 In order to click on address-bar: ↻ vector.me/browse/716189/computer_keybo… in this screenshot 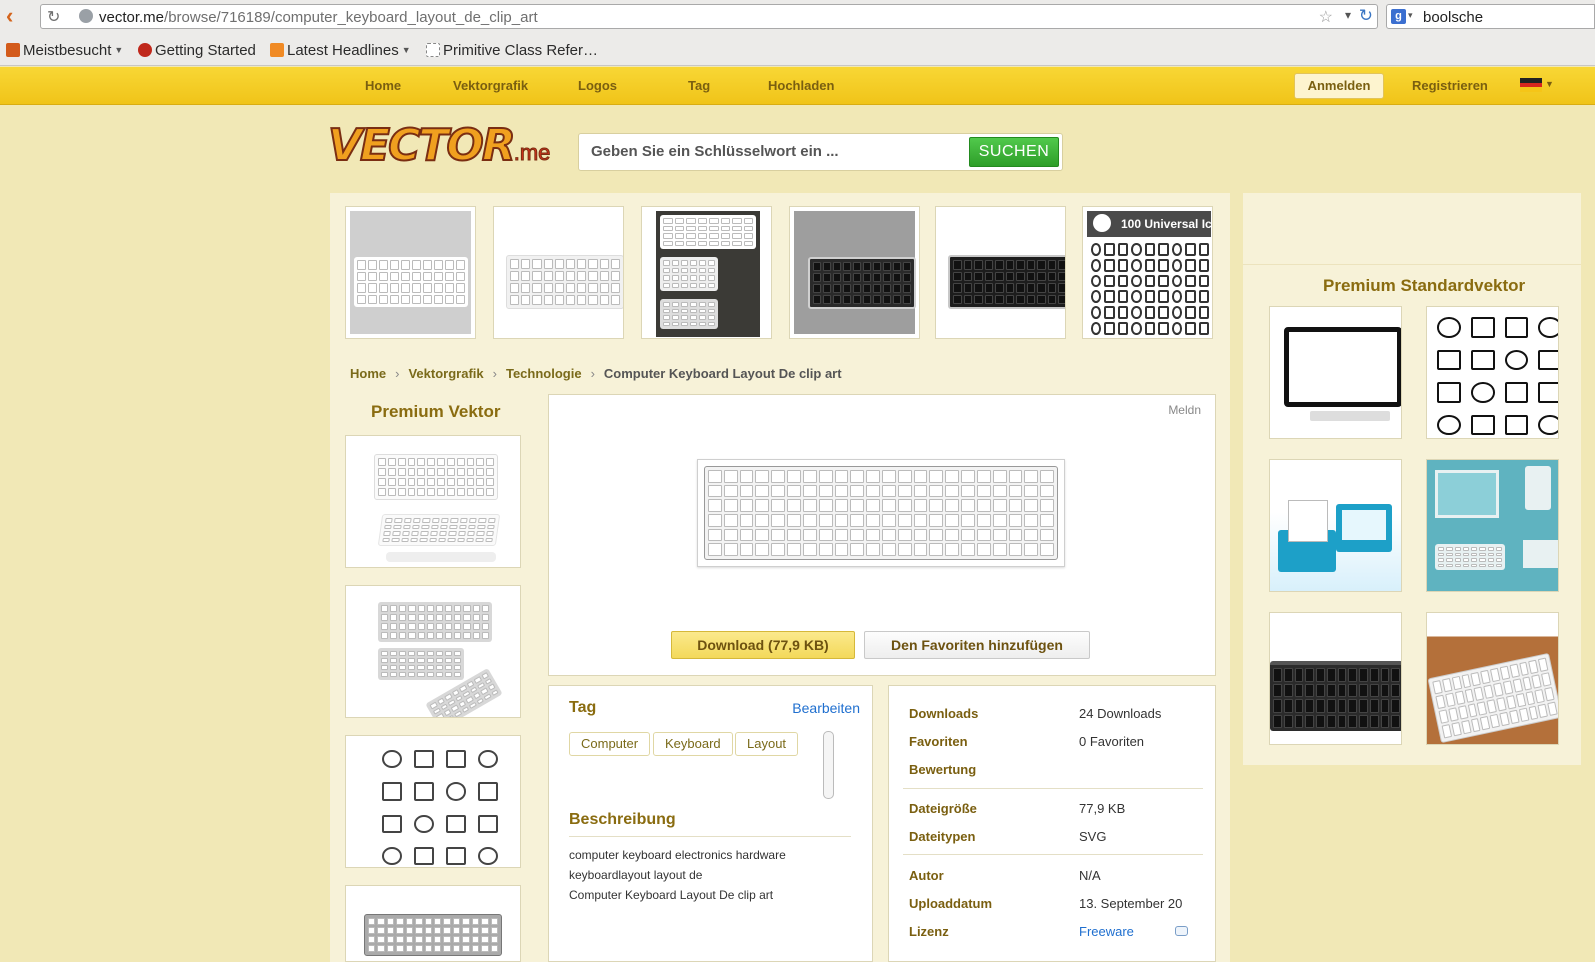, I will do `click(709, 16)`.